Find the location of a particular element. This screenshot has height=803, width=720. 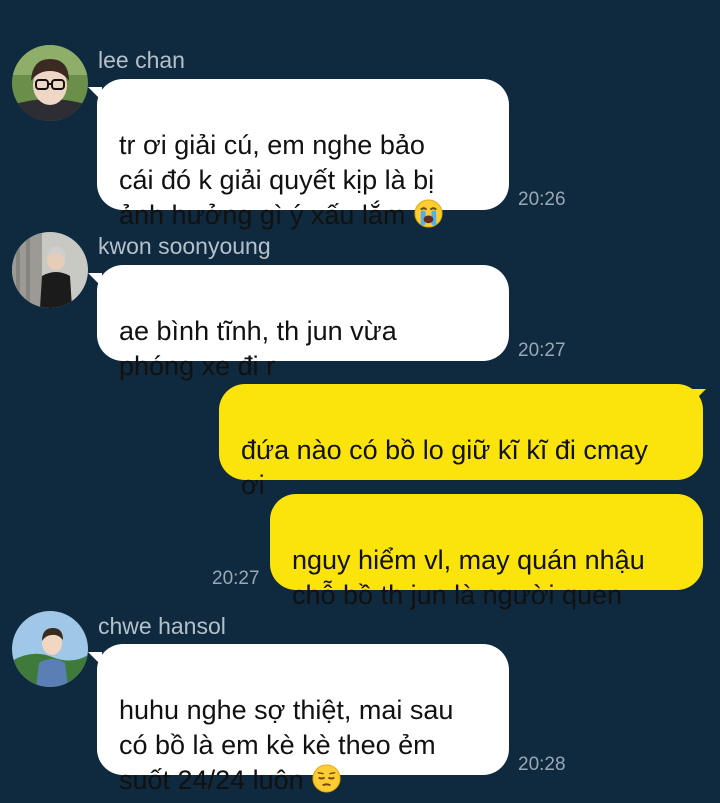

message-timestamp: 20:28 is located at coordinates (542, 764).